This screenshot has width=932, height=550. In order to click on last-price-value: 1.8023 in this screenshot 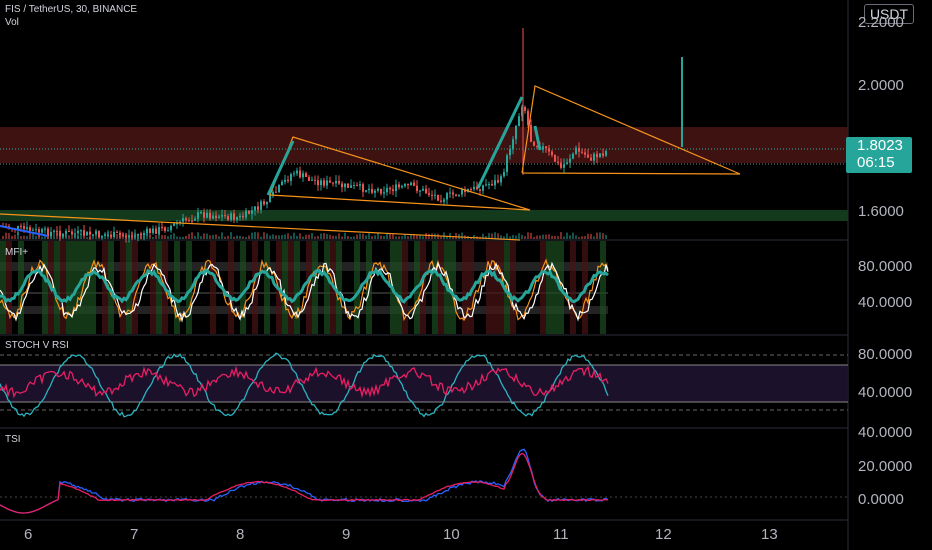, I will do `click(880, 145)`.